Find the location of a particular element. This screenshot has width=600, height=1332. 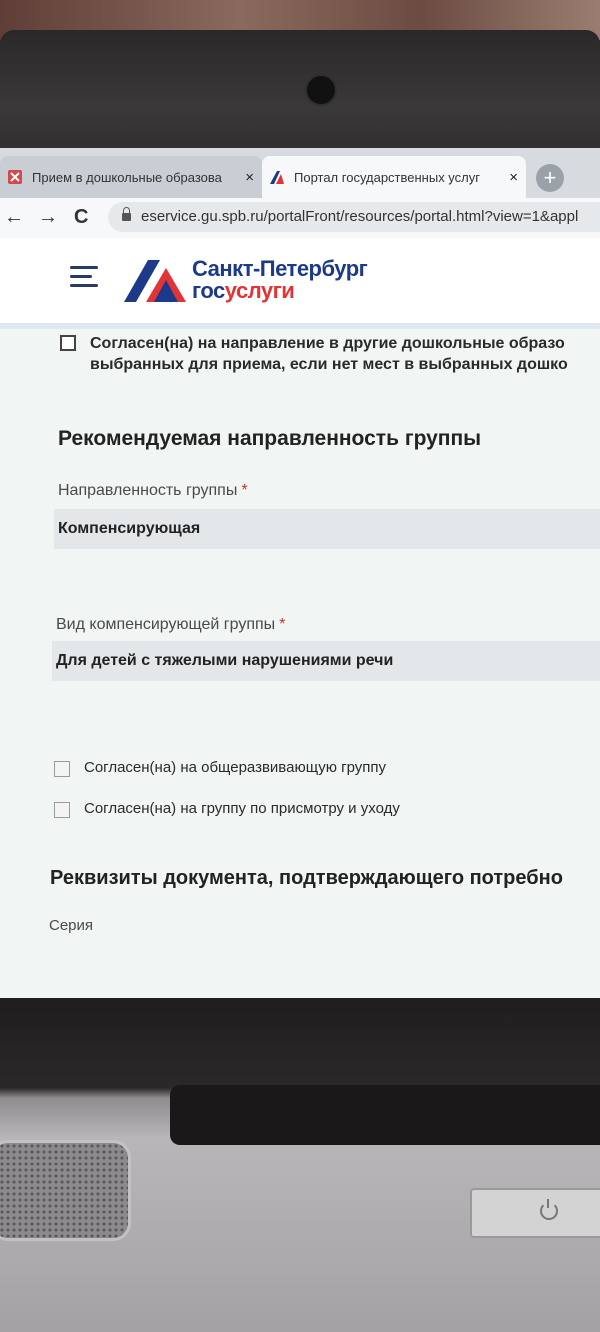

hamburger-menu-icon is located at coordinates (84, 279).